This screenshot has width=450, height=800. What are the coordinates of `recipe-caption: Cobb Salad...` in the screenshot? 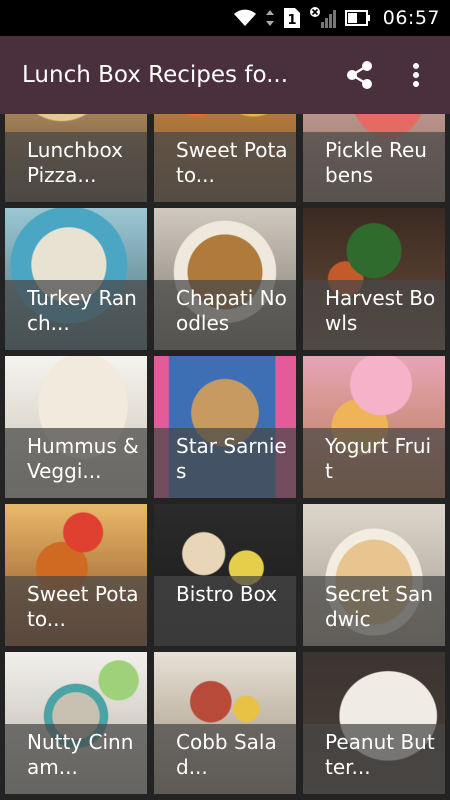 It's located at (225, 759).